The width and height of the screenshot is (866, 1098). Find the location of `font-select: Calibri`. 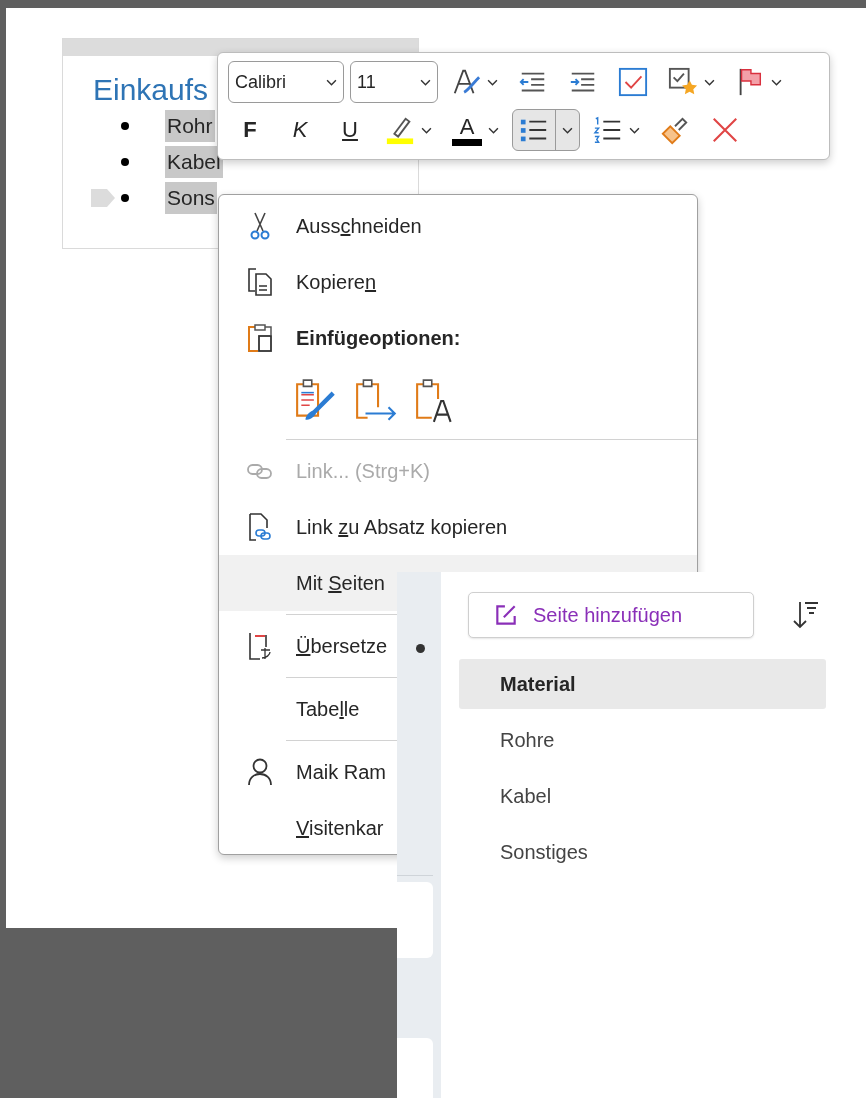

font-select: Calibri is located at coordinates (286, 82).